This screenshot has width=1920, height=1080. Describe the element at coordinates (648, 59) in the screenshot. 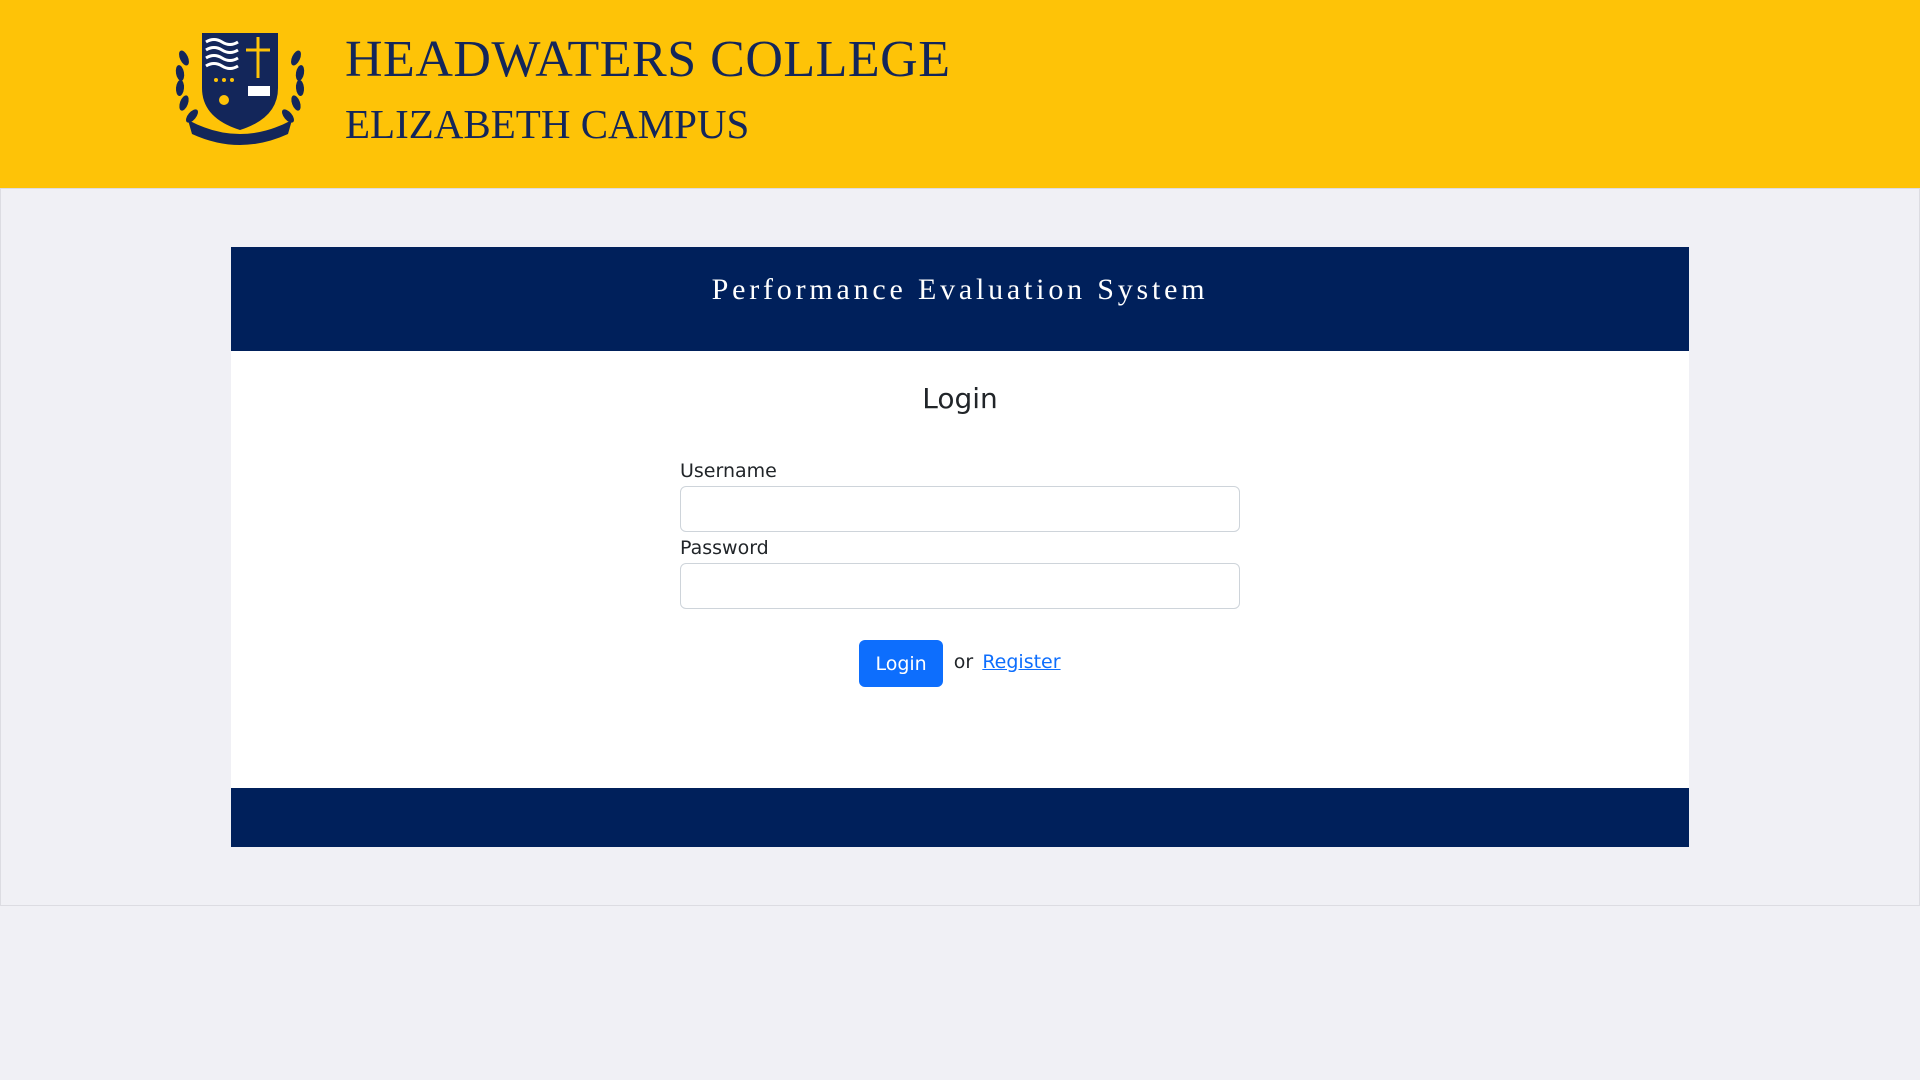

I see `college-name: HEADWATERS COLLEGE` at that location.